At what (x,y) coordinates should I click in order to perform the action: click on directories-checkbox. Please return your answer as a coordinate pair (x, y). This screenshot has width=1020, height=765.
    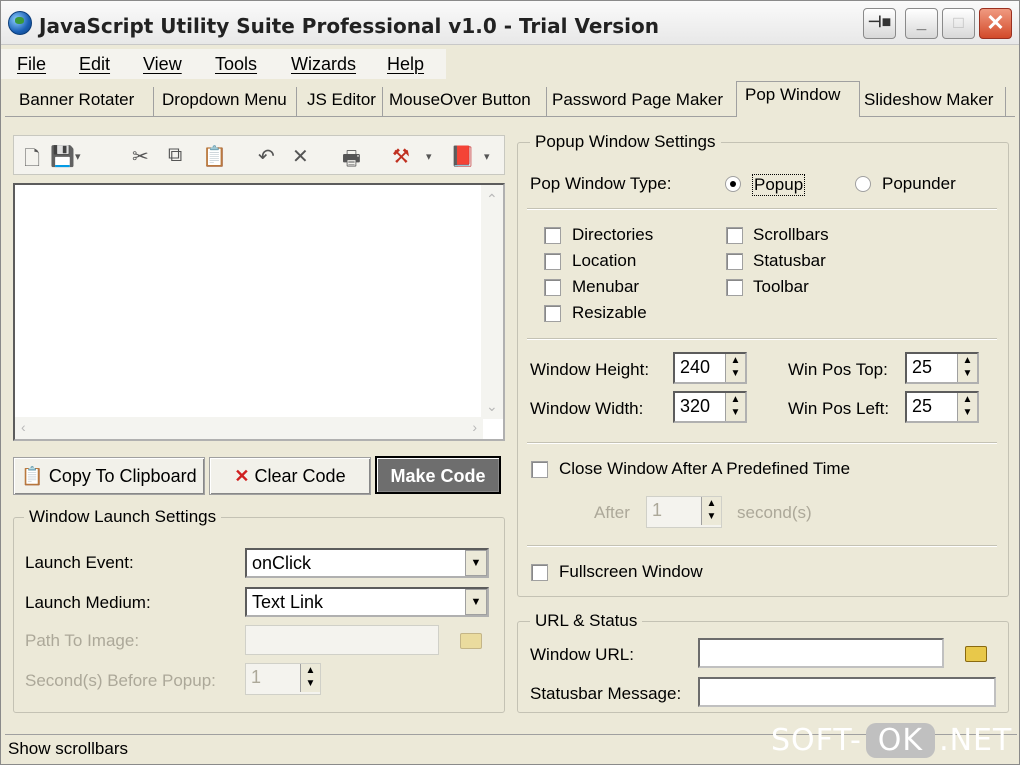
    Looking at the image, I should click on (552, 235).